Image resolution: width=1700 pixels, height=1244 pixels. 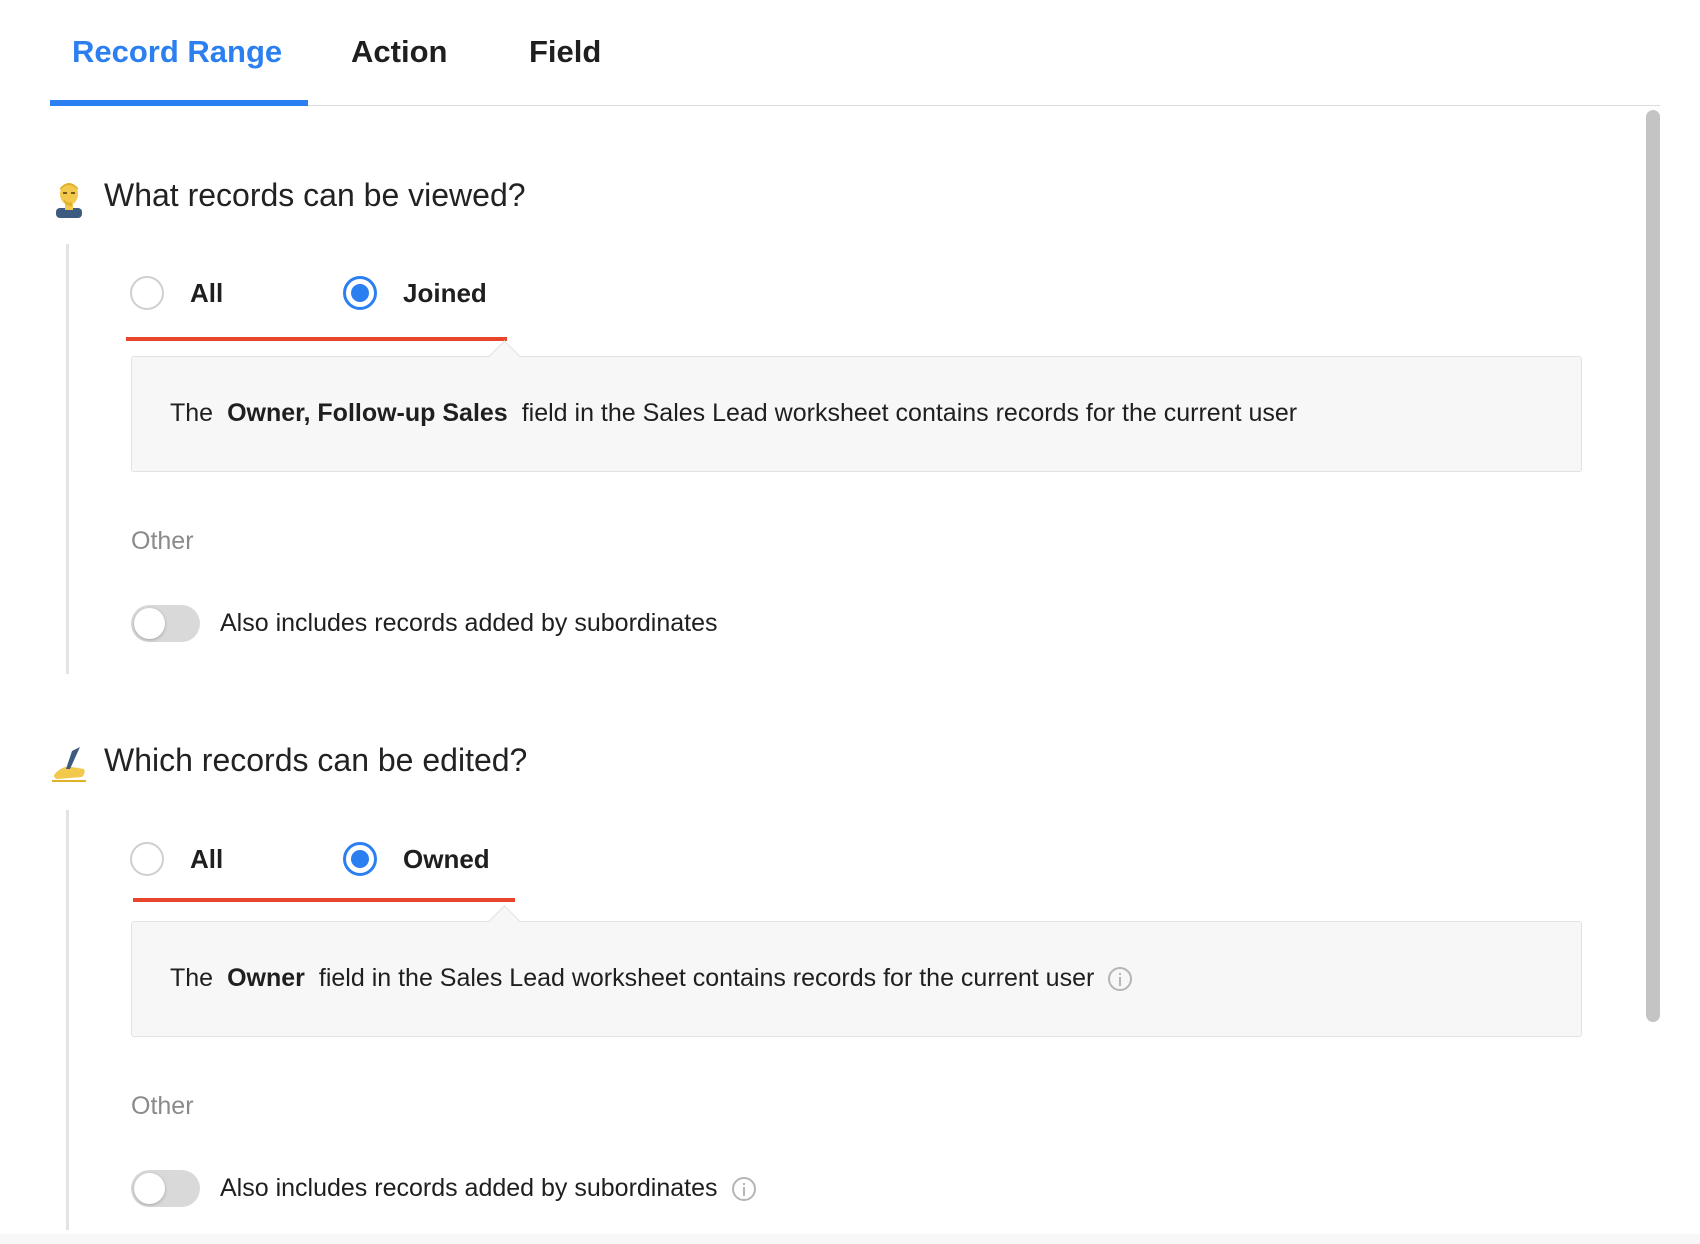 I want to click on view-subordinates-toggle, so click(x=165, y=623).